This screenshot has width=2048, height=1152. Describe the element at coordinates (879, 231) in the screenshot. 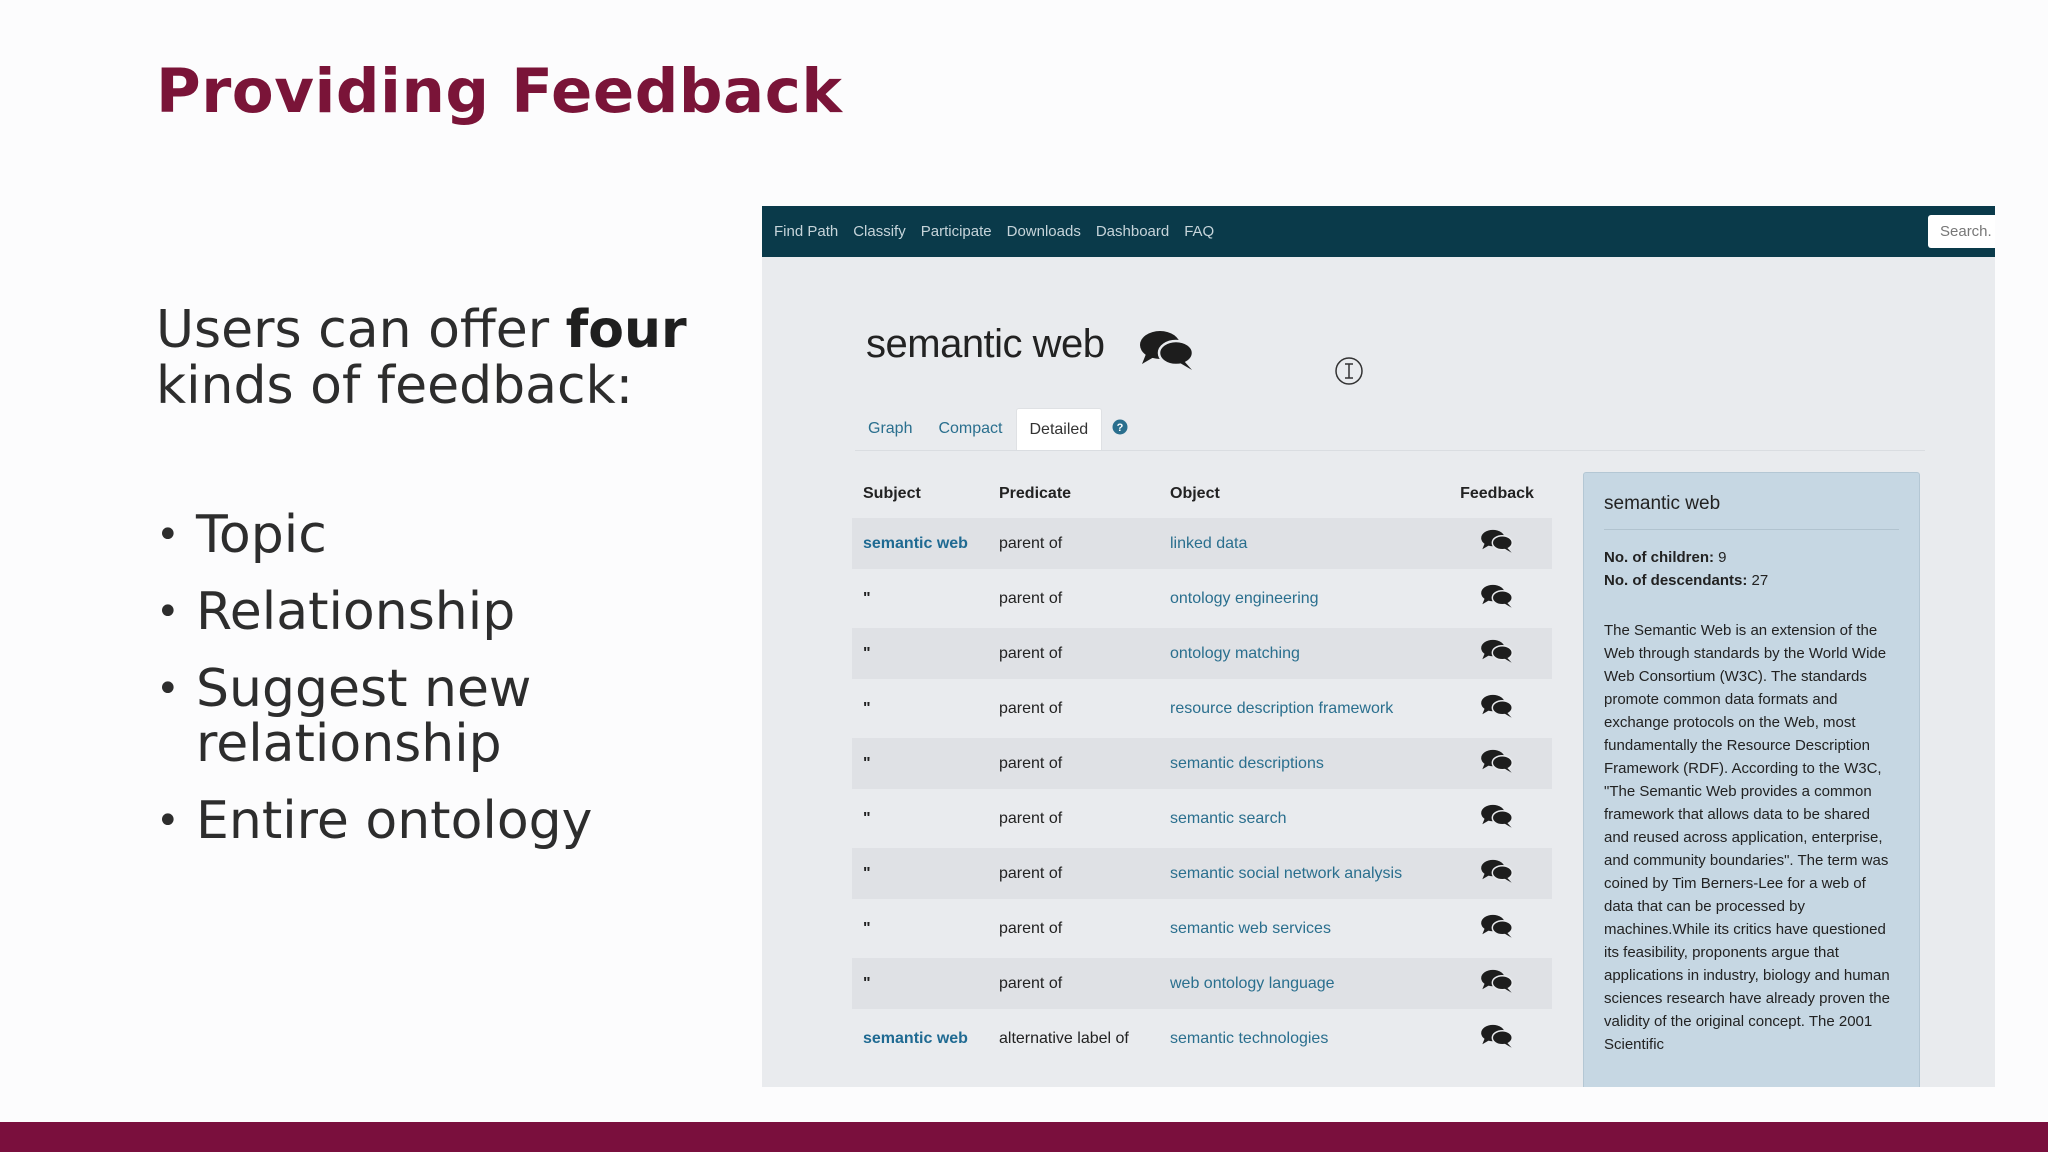

I see `nav-classify: Classify` at that location.